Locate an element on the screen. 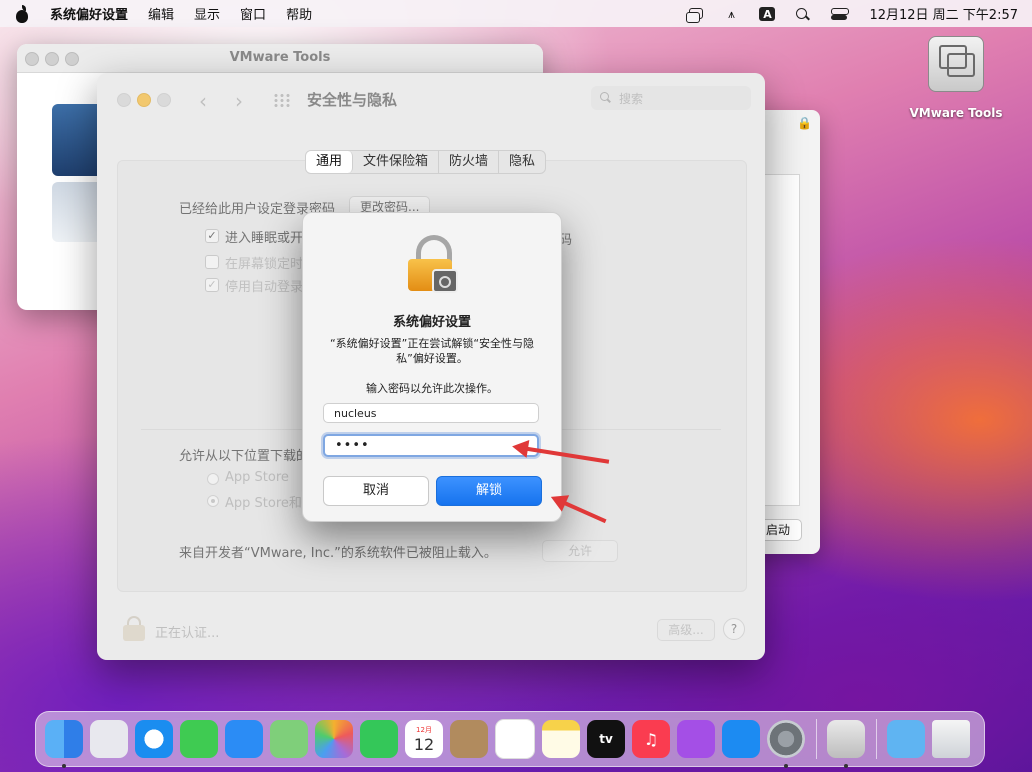 This screenshot has width=1032, height=772. app-store-identified-radio-label: App Store和 is located at coordinates (263, 503).